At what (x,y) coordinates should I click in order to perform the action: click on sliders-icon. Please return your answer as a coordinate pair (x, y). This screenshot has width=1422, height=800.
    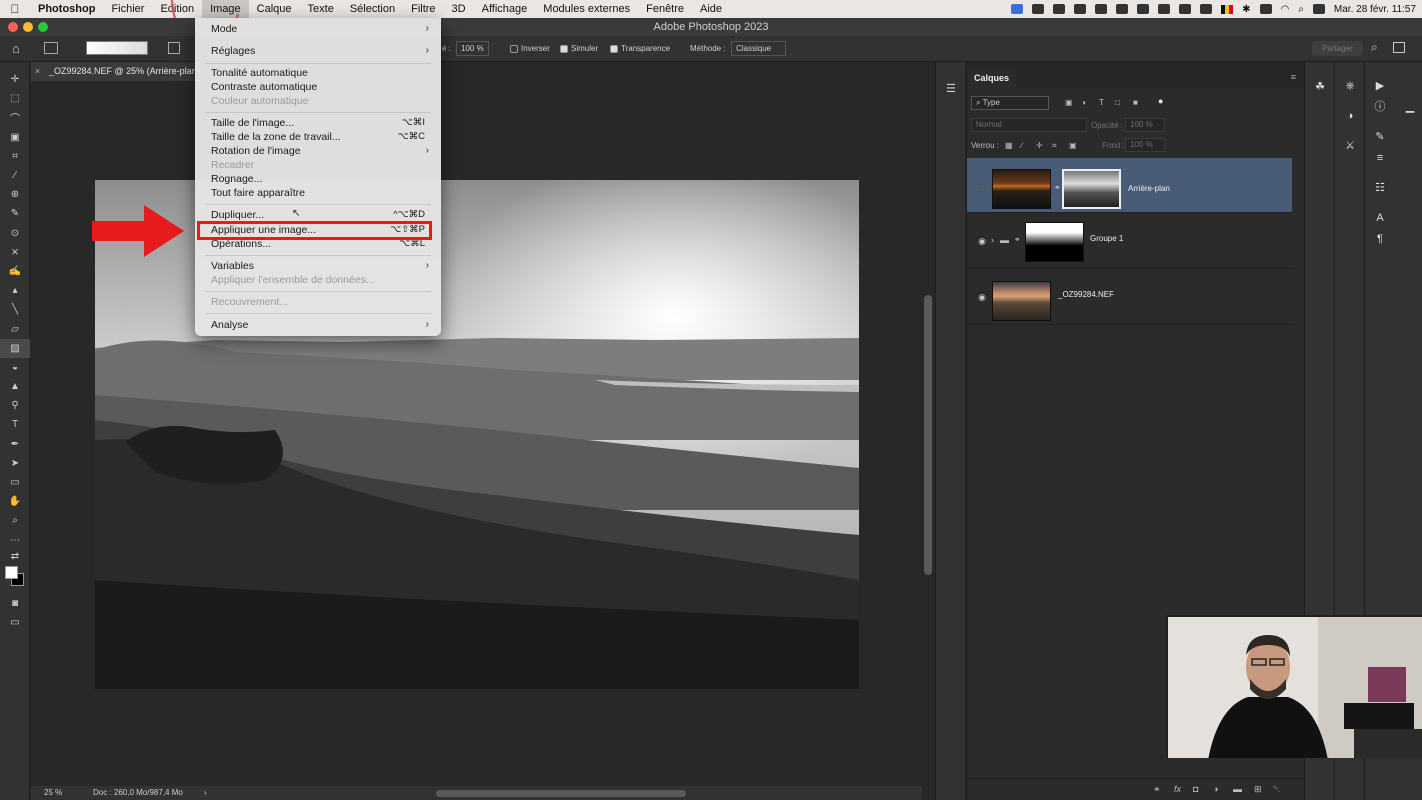
    Looking at the image, I should click on (1164, 9).